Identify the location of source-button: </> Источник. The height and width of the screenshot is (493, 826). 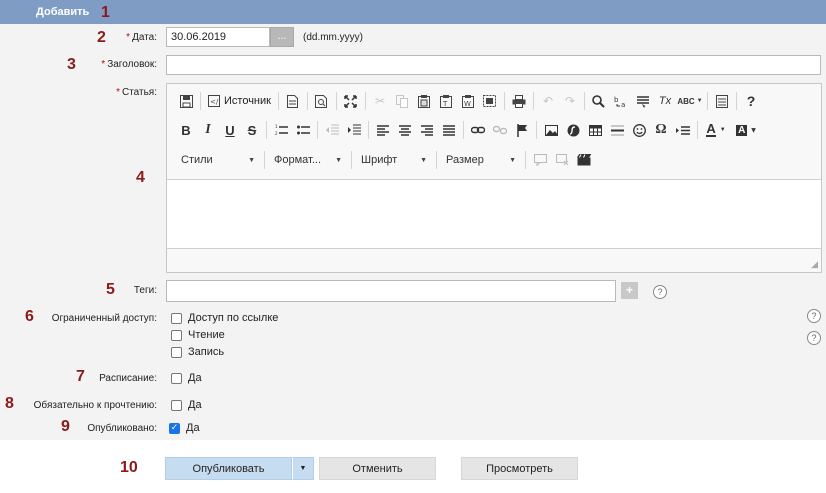
(239, 101).